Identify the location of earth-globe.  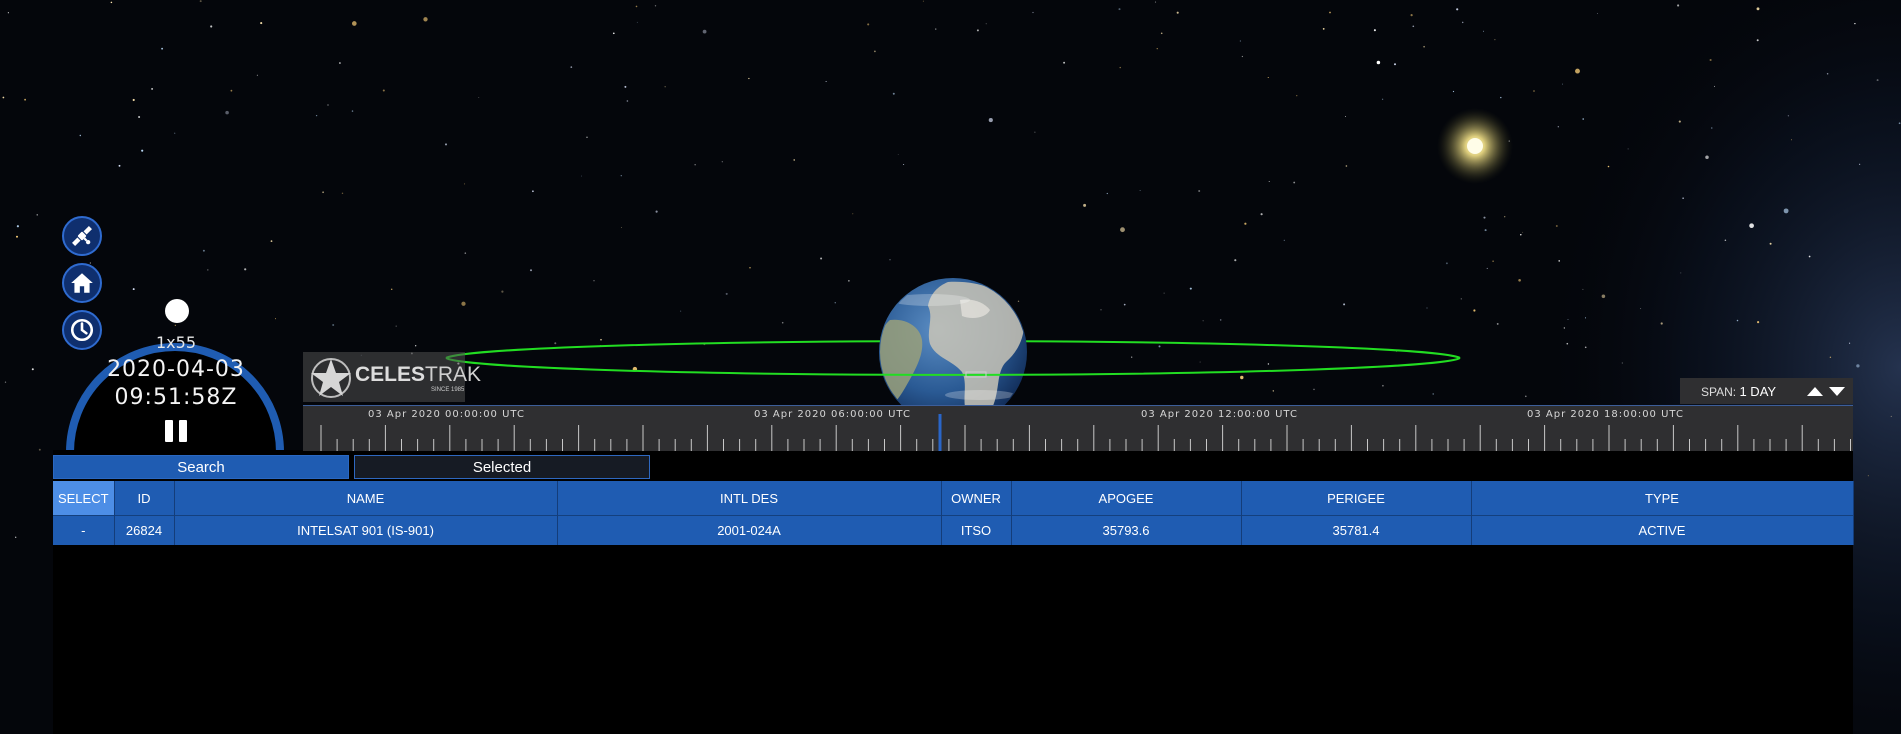
(952, 352).